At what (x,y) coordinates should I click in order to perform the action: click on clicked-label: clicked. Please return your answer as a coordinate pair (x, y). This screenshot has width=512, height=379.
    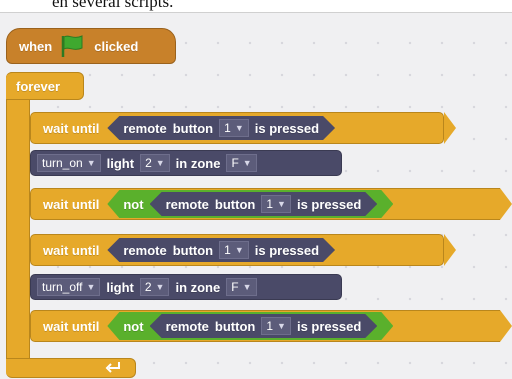
    Looking at the image, I should click on (116, 46).